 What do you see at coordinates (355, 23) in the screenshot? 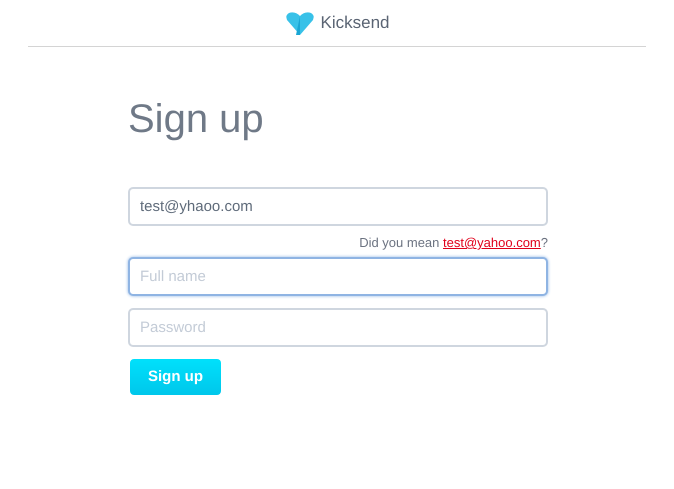
I see `brand-name: Kicksend` at bounding box center [355, 23].